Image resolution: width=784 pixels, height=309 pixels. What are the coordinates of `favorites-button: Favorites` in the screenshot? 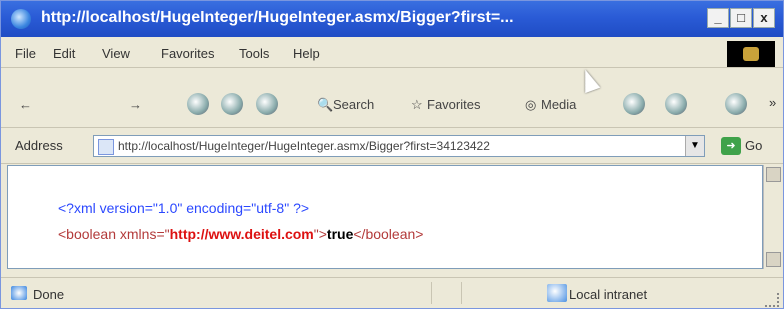 It's located at (453, 104).